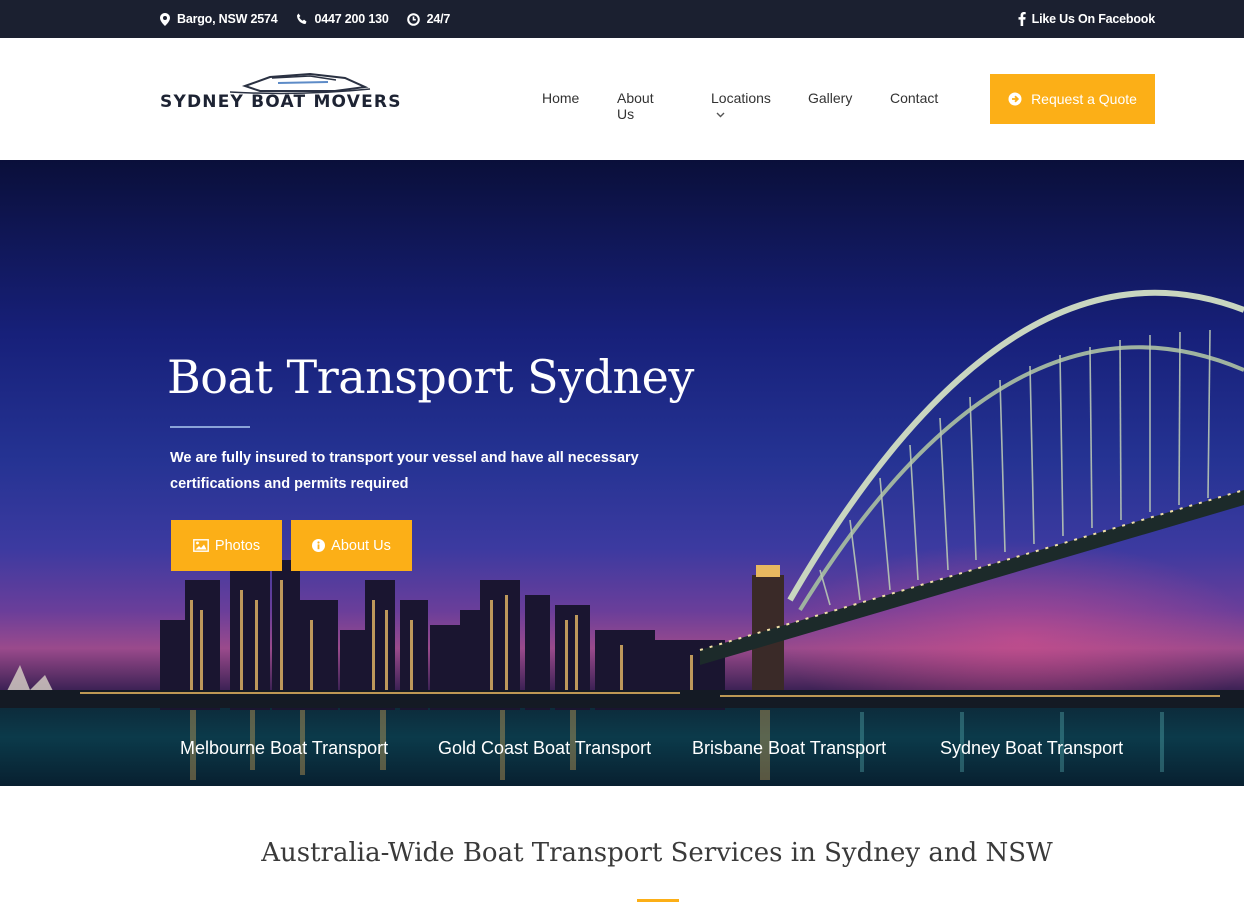 This screenshot has width=1244, height=905. I want to click on gold-coast-boat-transport-link: Gold Coast Boat Transport, so click(544, 748).